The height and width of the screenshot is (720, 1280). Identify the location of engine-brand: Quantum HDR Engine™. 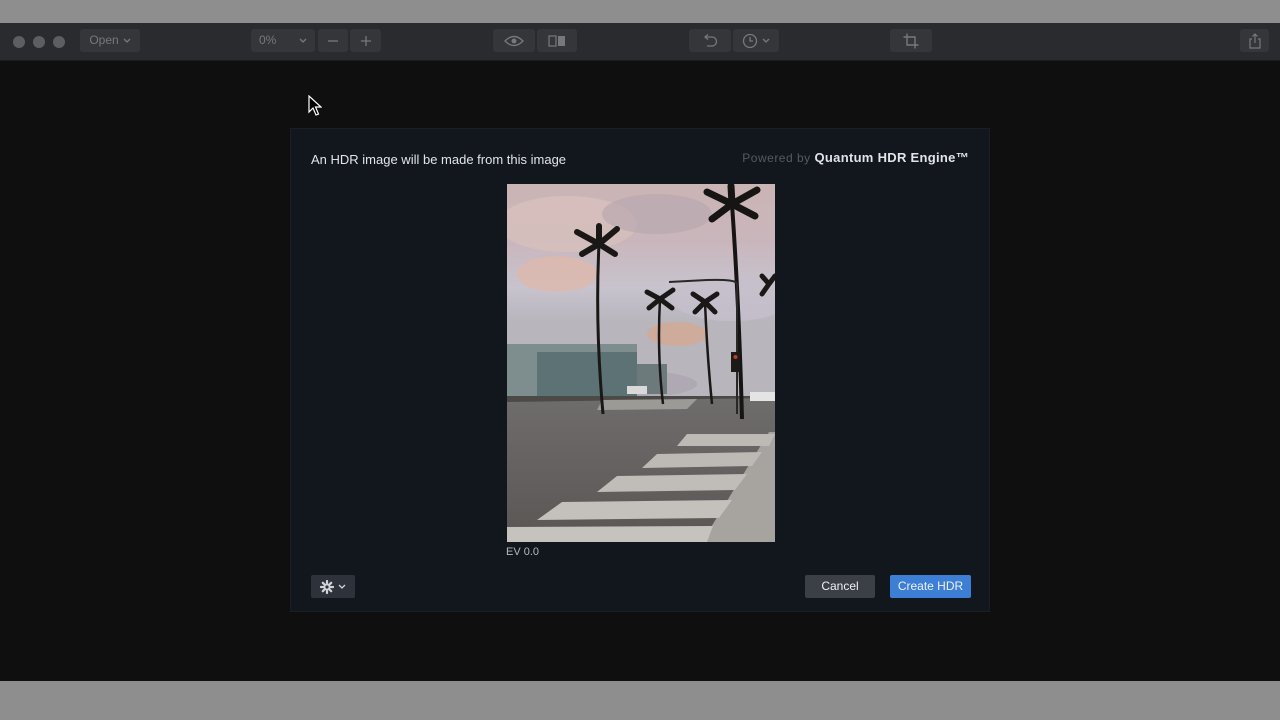
(891, 157).